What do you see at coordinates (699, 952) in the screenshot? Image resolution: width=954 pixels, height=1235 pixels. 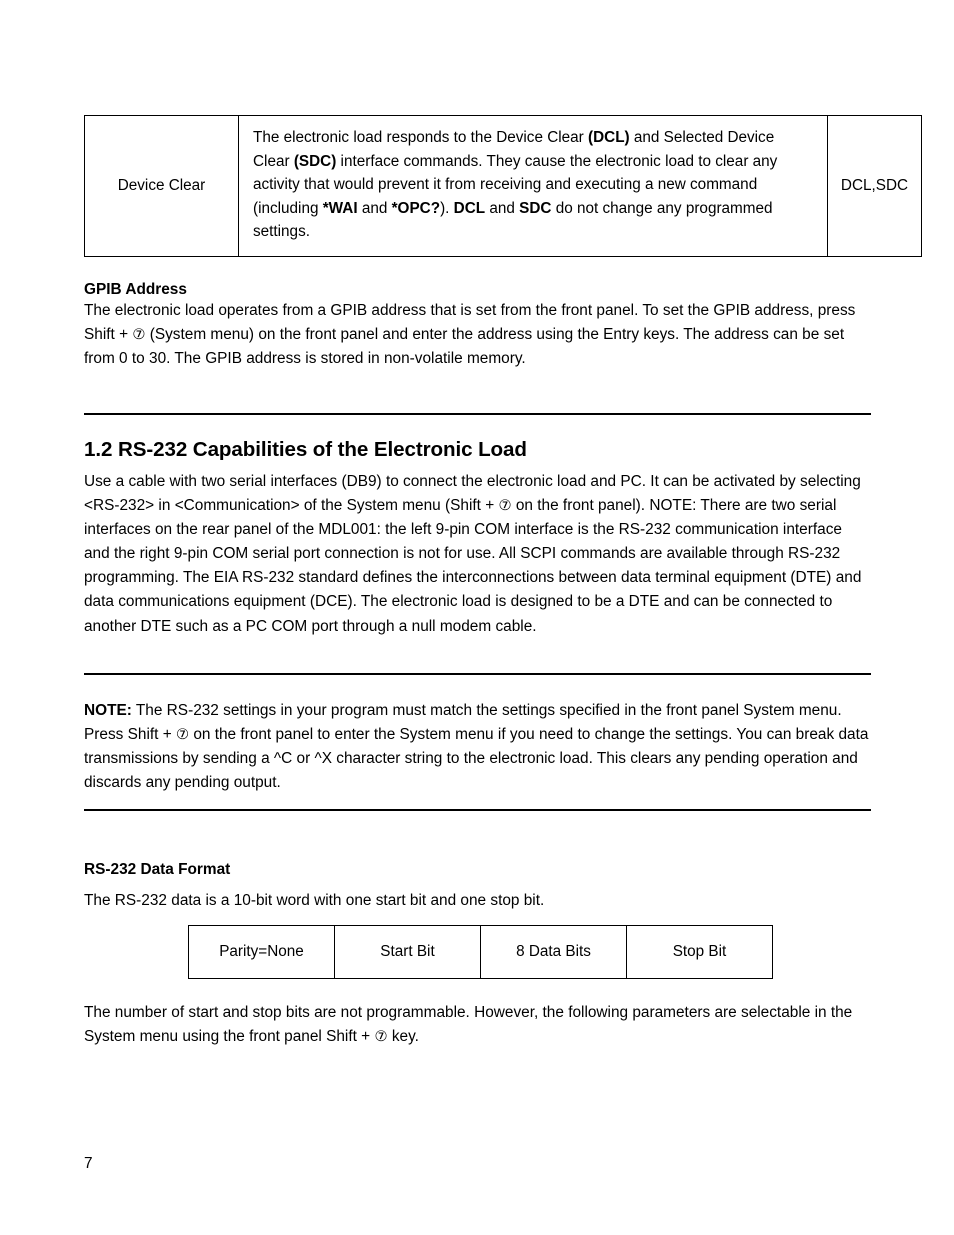 I see `format-cell-stopbit: Stop Bit` at bounding box center [699, 952].